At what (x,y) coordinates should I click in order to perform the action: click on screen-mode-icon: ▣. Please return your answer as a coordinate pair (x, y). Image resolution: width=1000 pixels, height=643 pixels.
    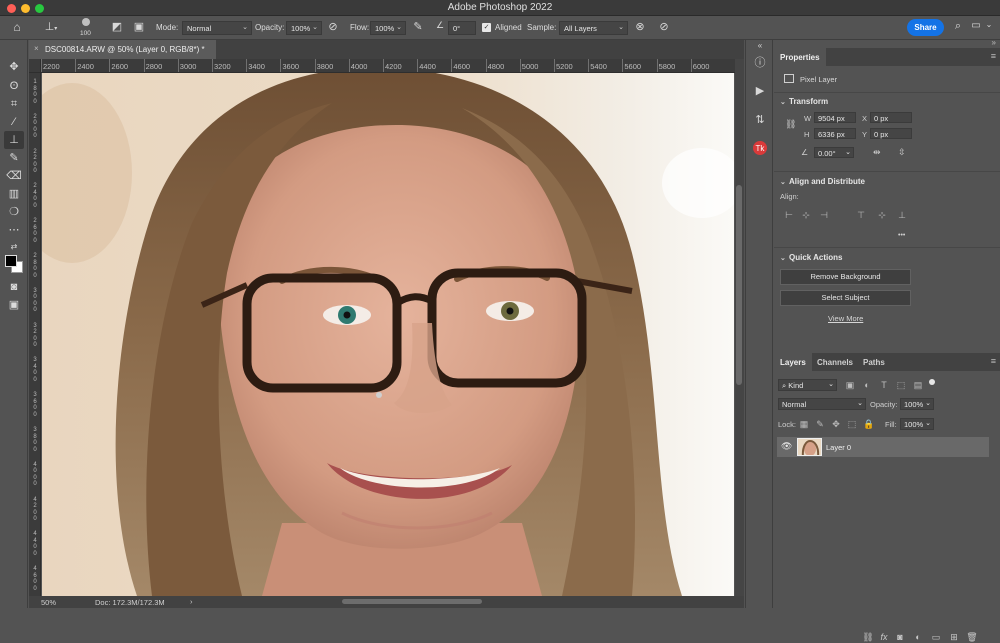
    Looking at the image, I should click on (14, 305).